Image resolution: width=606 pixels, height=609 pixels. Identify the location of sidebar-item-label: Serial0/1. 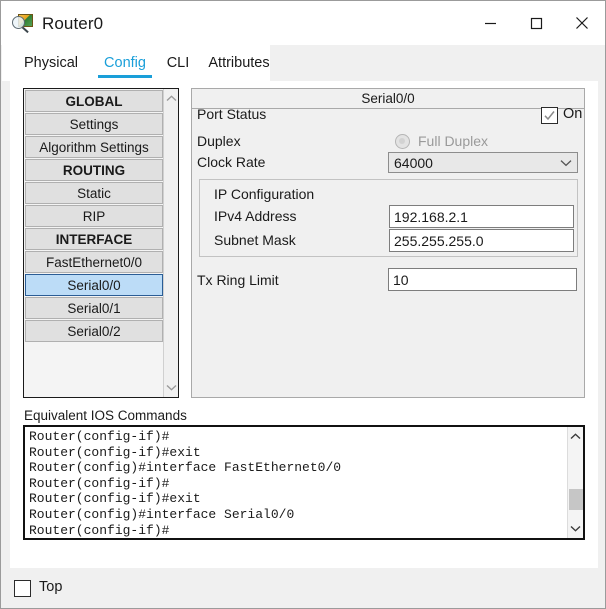
(94, 308).